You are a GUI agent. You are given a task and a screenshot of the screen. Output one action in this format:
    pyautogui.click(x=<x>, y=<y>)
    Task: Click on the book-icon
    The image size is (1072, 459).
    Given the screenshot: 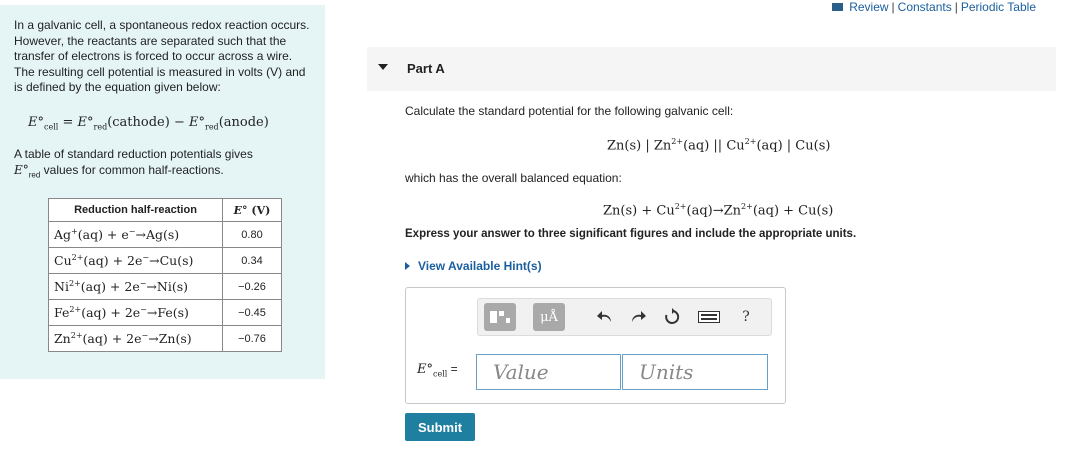 What is the action you would take?
    pyautogui.click(x=838, y=7)
    